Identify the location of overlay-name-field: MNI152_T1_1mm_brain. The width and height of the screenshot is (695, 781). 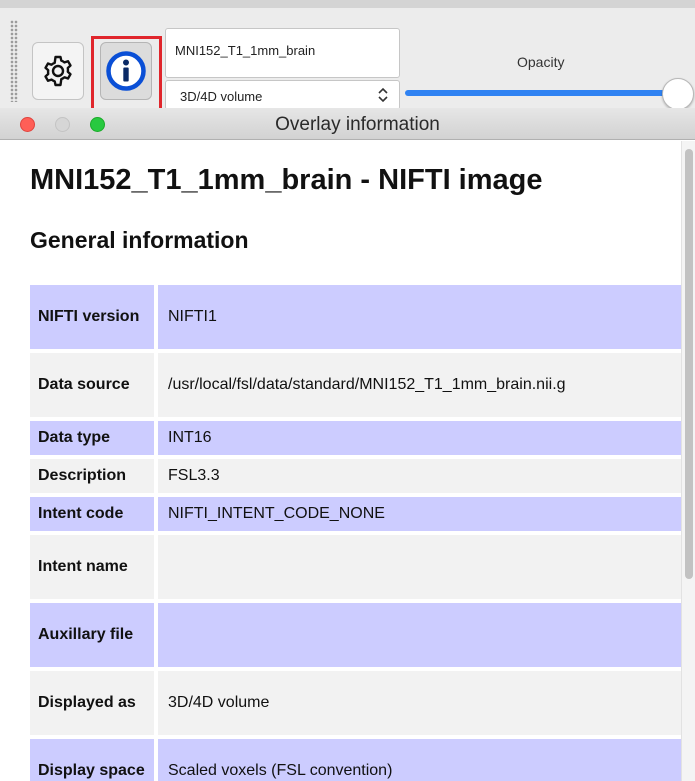
(282, 53).